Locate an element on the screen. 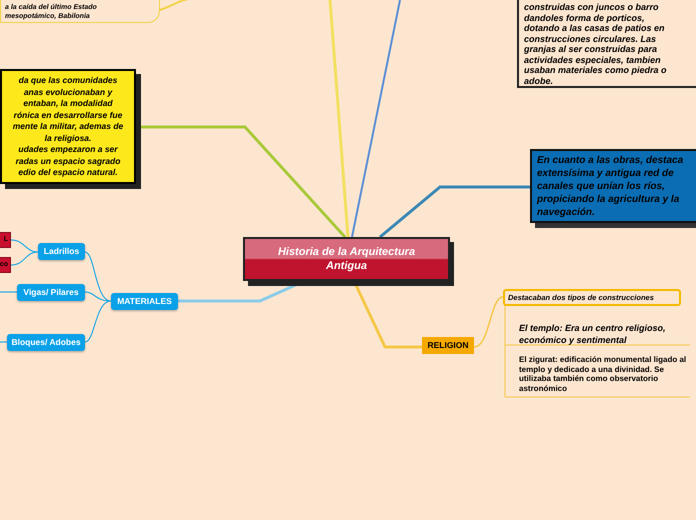 This screenshot has width=696, height=520. topic-node: Vigas/ Pilares is located at coordinates (51, 292).